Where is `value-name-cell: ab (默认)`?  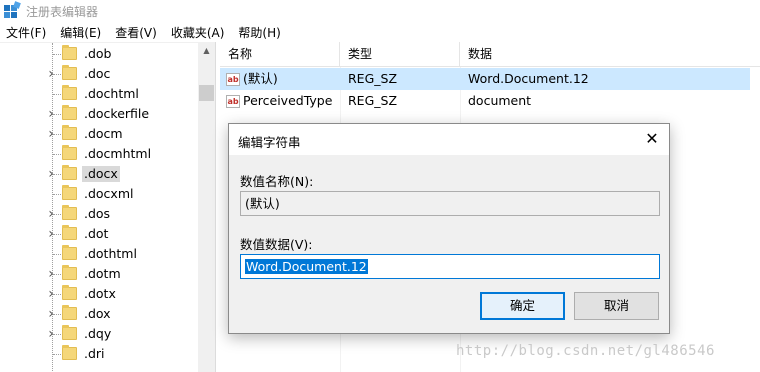
value-name-cell: ab (默认) is located at coordinates (280, 79).